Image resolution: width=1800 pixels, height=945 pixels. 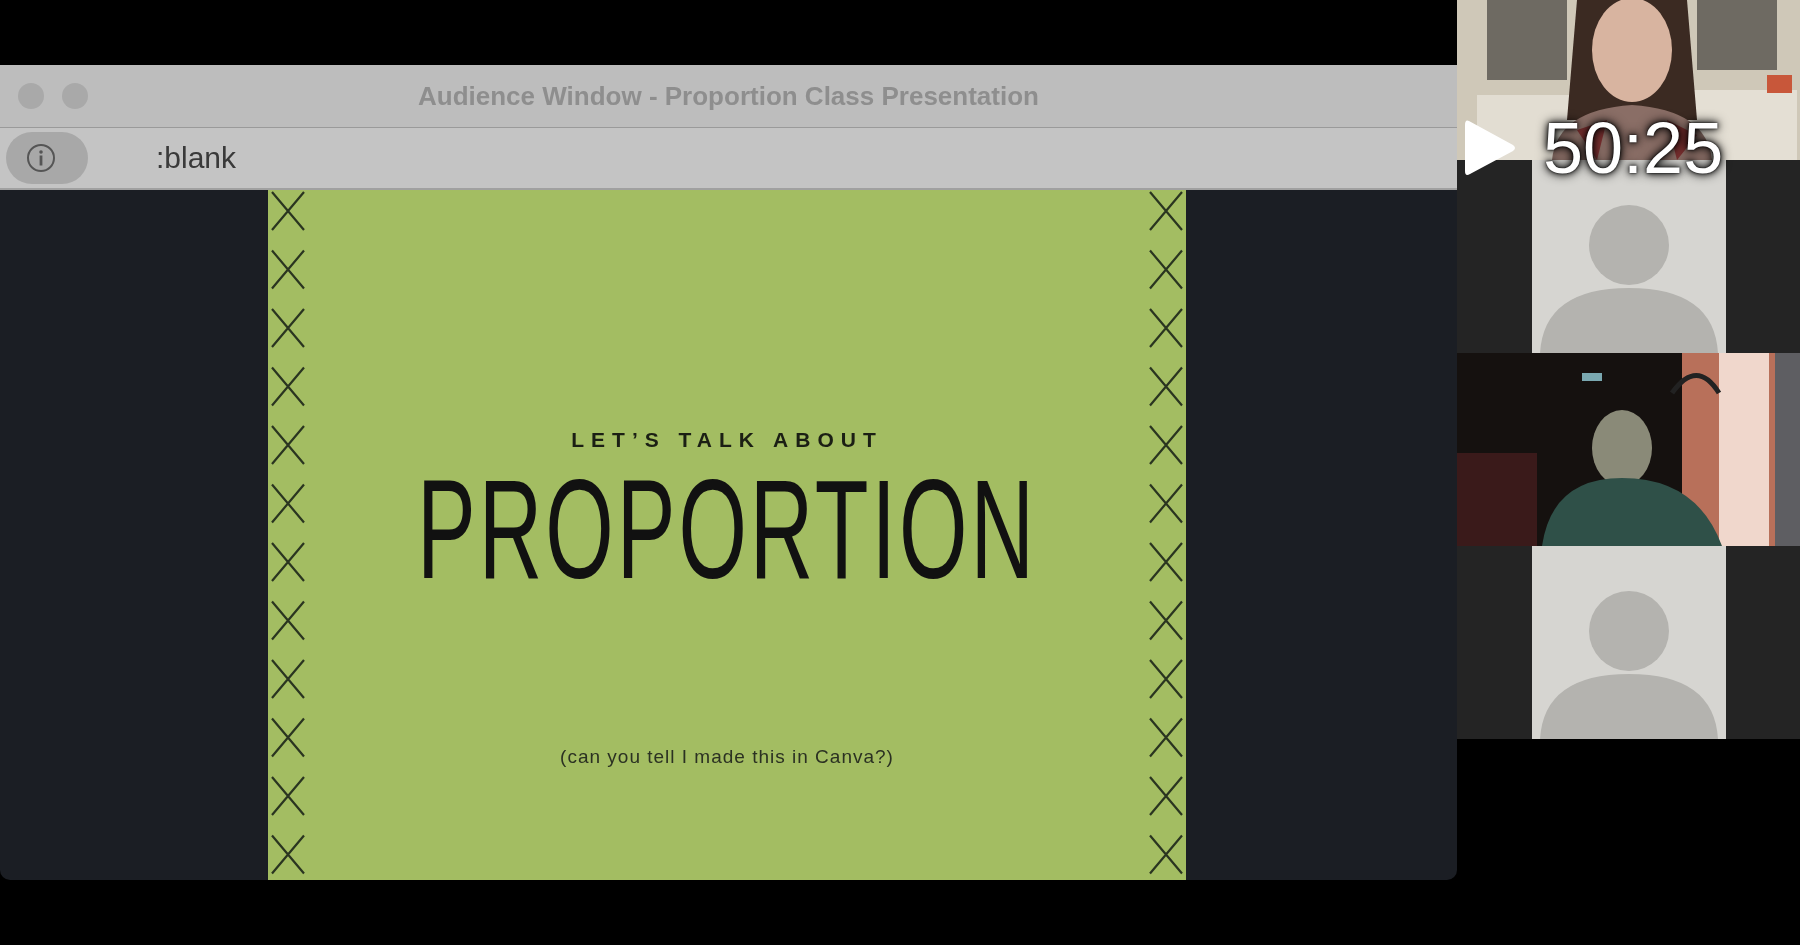 I want to click on site-info-button, so click(x=47, y=158).